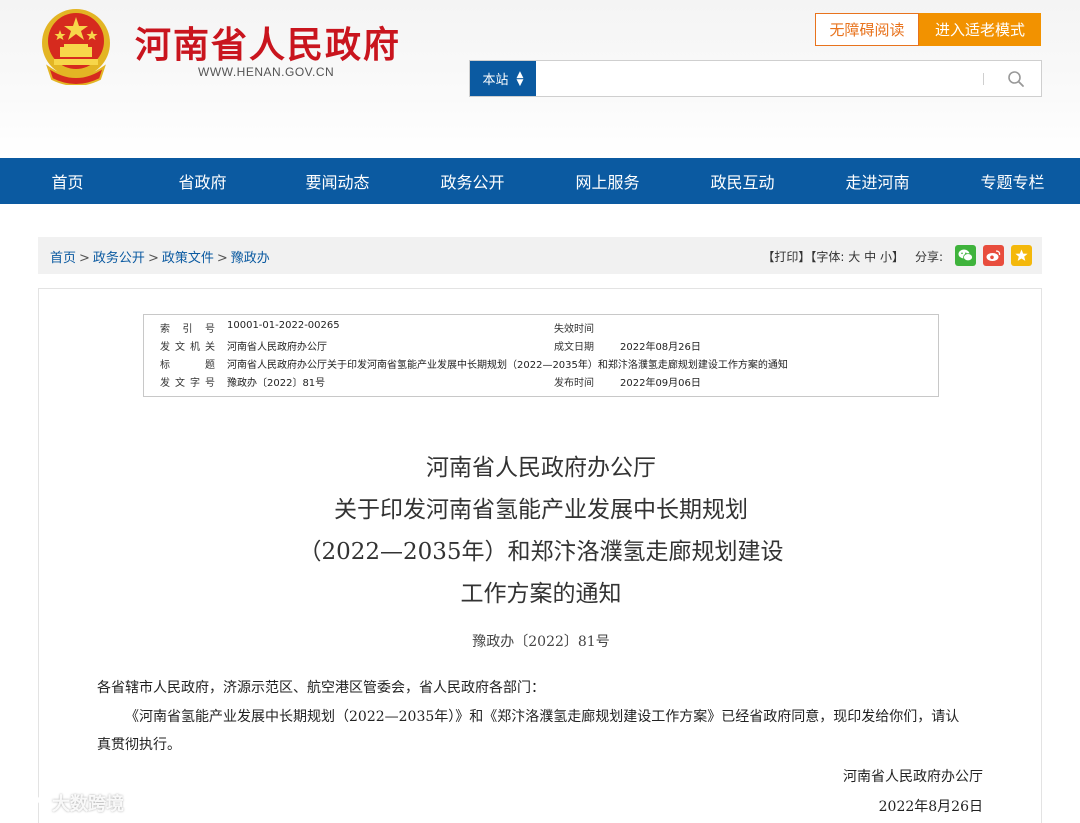 The height and width of the screenshot is (823, 1080). What do you see at coordinates (786, 257) in the screenshot?
I see `print-button: 【打印】` at bounding box center [786, 257].